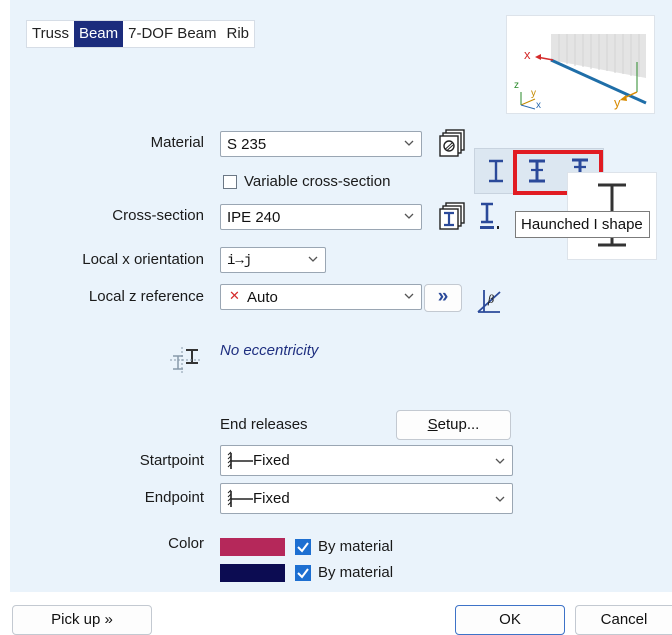  Describe the element at coordinates (493, 217) in the screenshot. I see `section-type-icon` at that location.